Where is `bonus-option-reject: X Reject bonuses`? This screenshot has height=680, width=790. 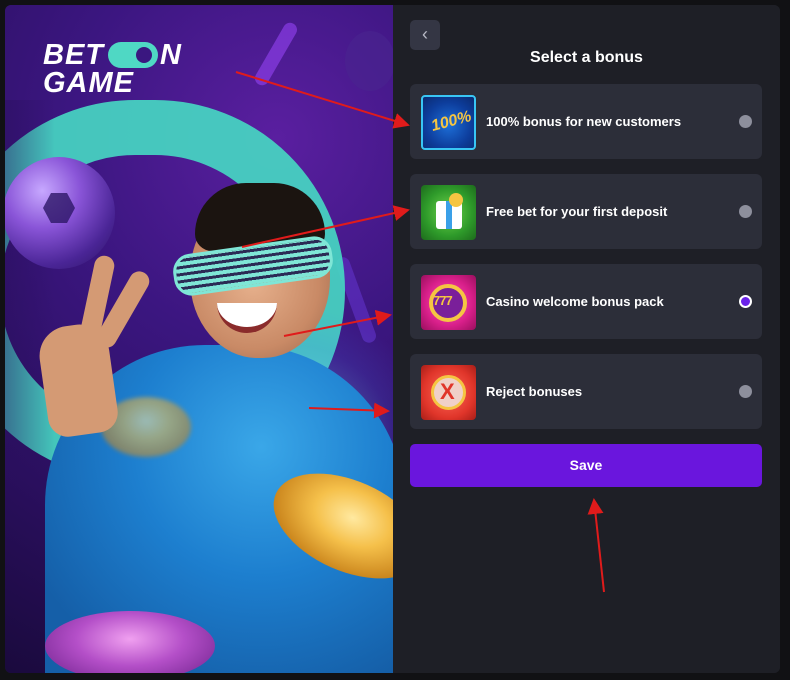
bonus-option-reject: X Reject bonuses is located at coordinates (586, 391).